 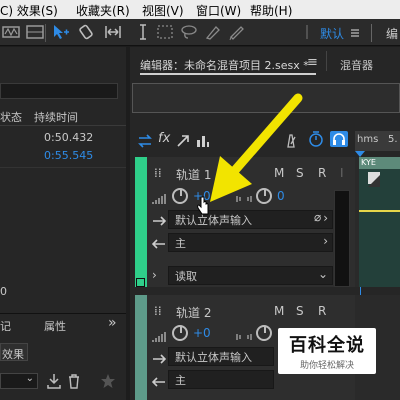 I want to click on workspace-divider-icon, so click(x=307, y=32).